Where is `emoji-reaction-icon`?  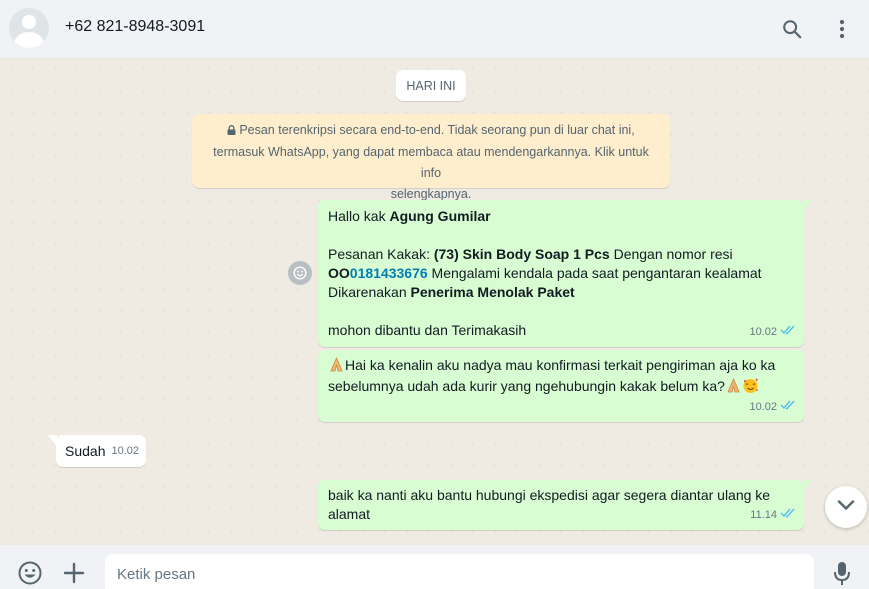 emoji-reaction-icon is located at coordinates (300, 273).